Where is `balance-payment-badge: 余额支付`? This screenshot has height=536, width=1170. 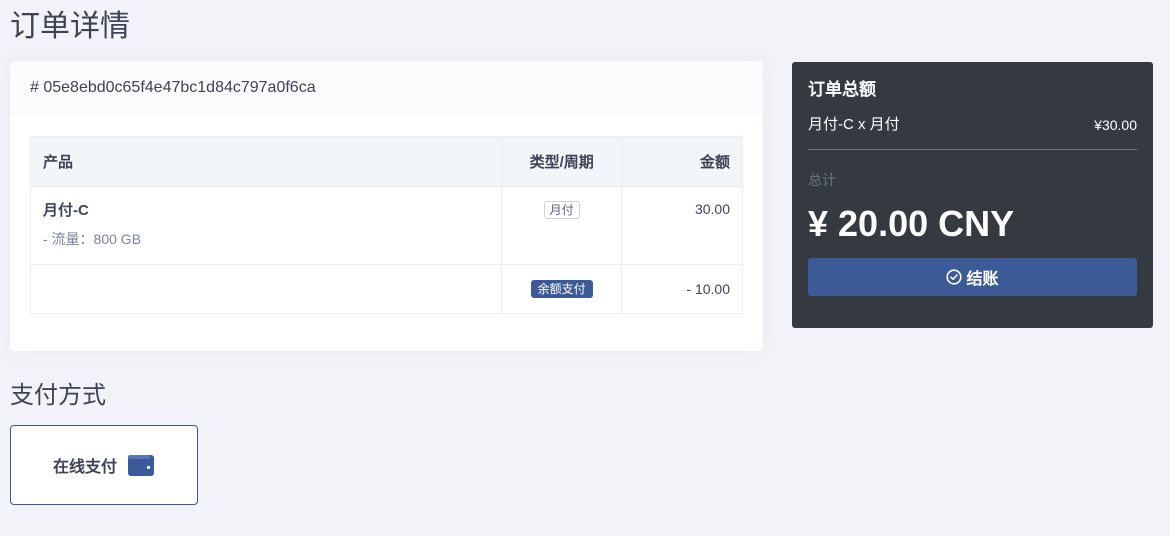 balance-payment-badge: 余额支付 is located at coordinates (561, 289).